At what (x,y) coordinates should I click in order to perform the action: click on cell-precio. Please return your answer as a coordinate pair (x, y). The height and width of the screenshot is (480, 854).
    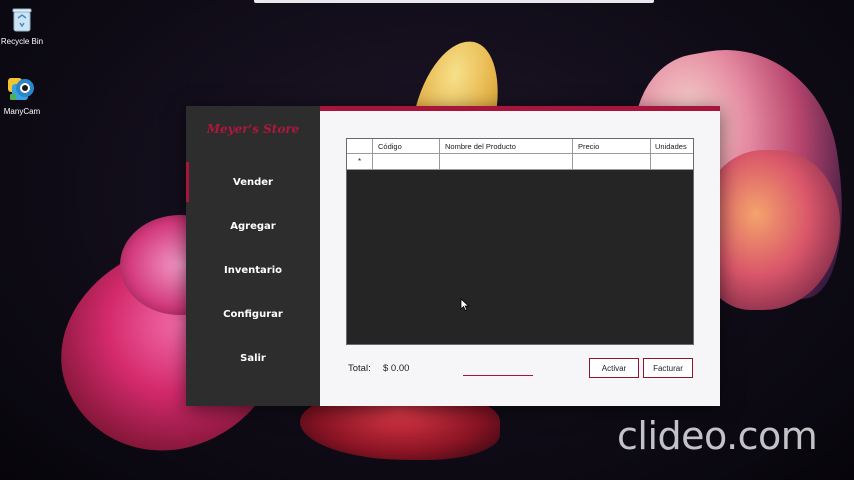
    Looking at the image, I should click on (612, 161).